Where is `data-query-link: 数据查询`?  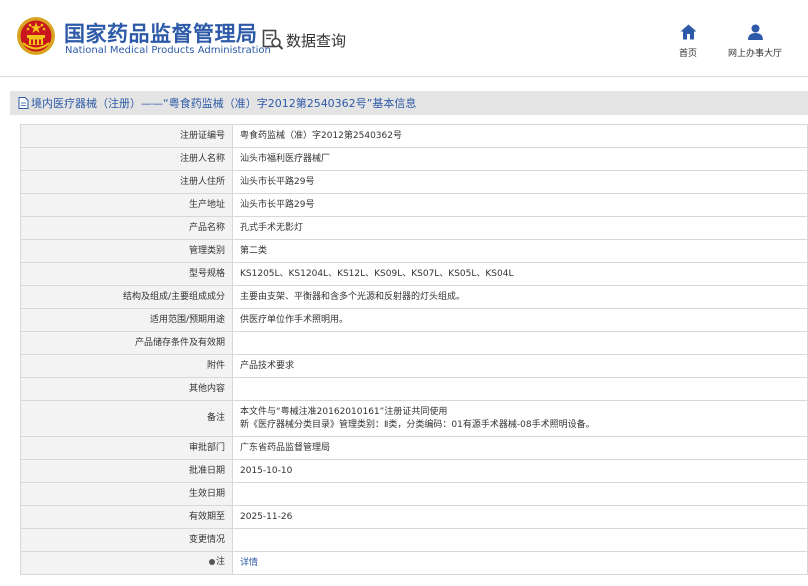
data-query-link: 数据查询 is located at coordinates (304, 40).